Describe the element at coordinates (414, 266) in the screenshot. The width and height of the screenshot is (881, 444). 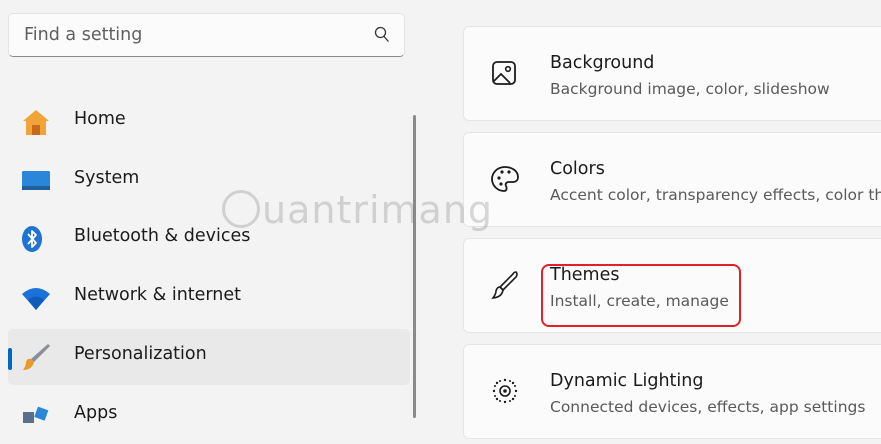
I see `sidebar-scrollbar` at that location.